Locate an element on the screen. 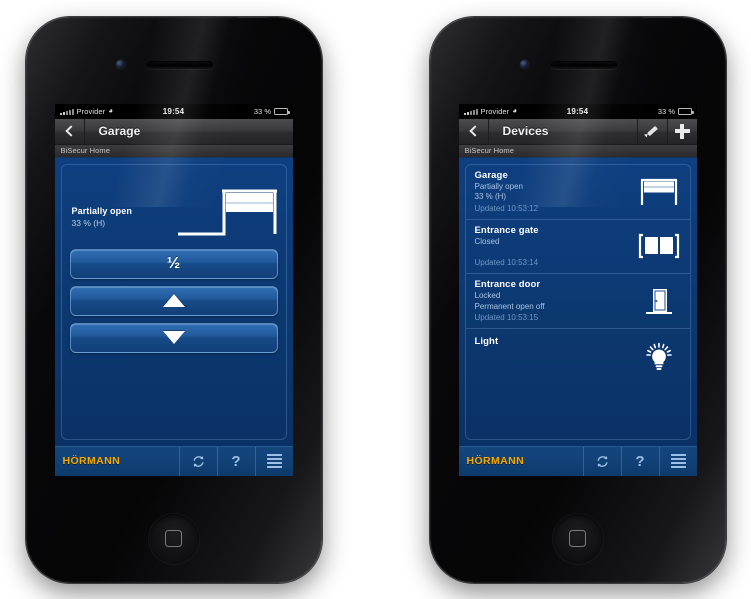 Image resolution: width=751 pixels, height=599 pixels. half-open-button: ½ is located at coordinates (173, 263).